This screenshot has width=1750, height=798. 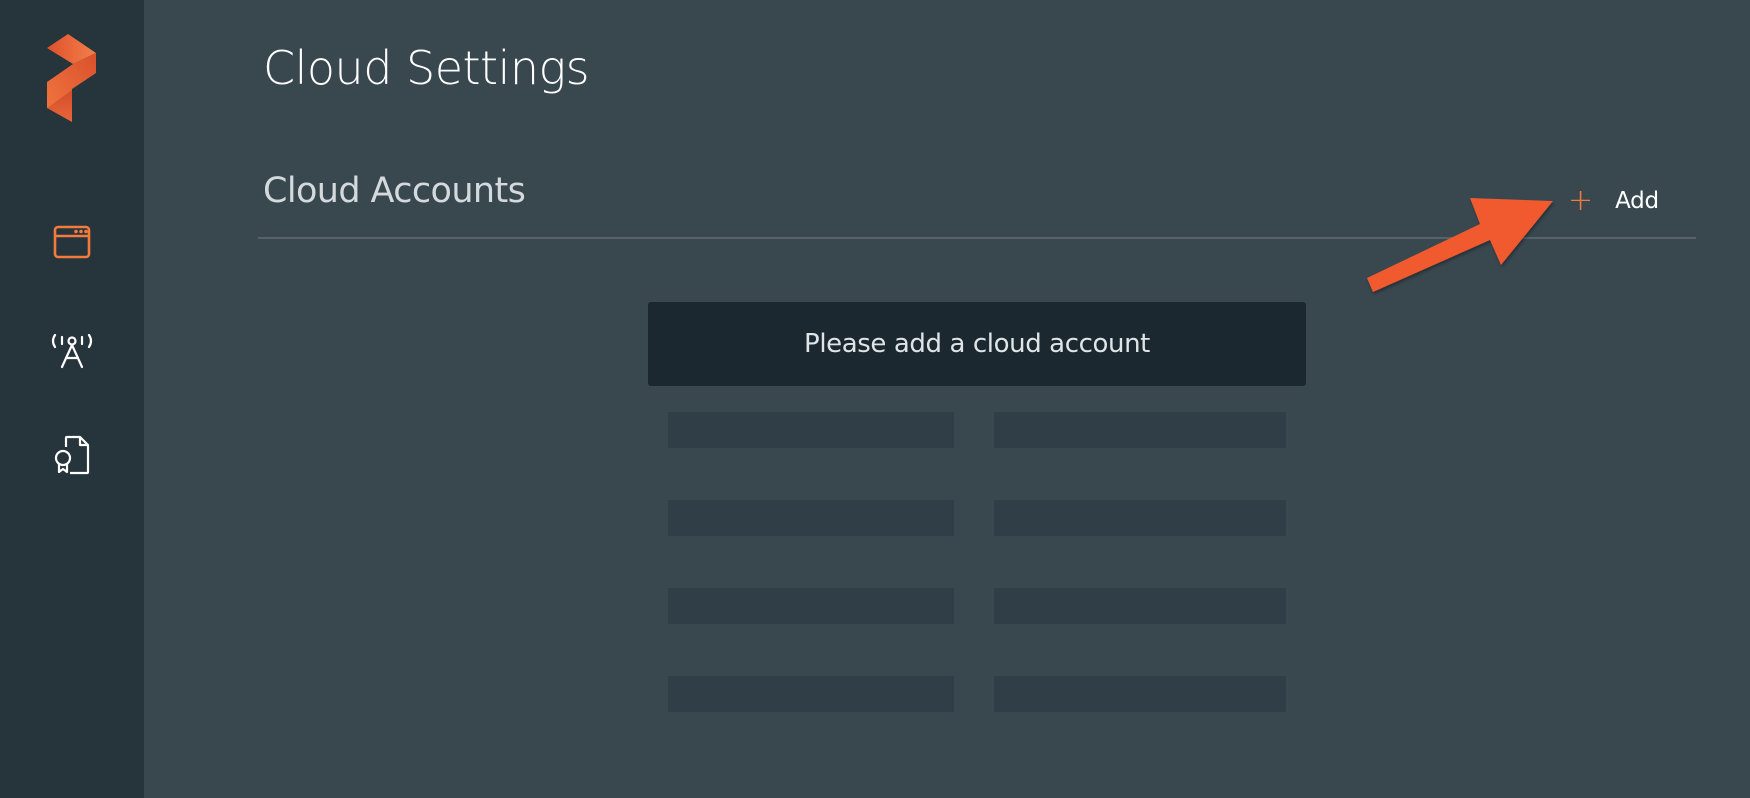 I want to click on plus-icon: +, so click(x=1581, y=200).